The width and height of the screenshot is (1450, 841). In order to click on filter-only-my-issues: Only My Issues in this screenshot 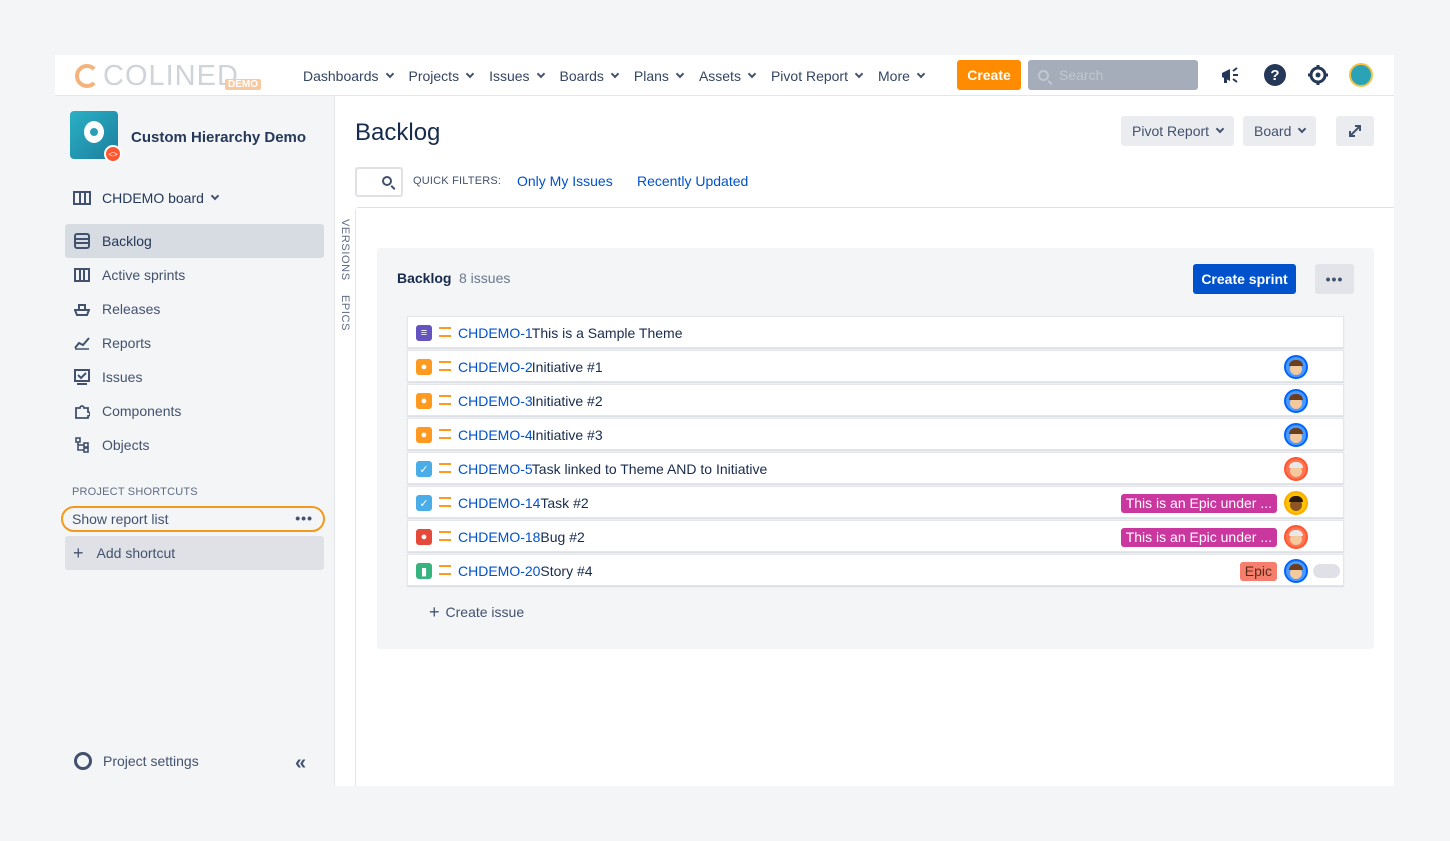, I will do `click(565, 181)`.